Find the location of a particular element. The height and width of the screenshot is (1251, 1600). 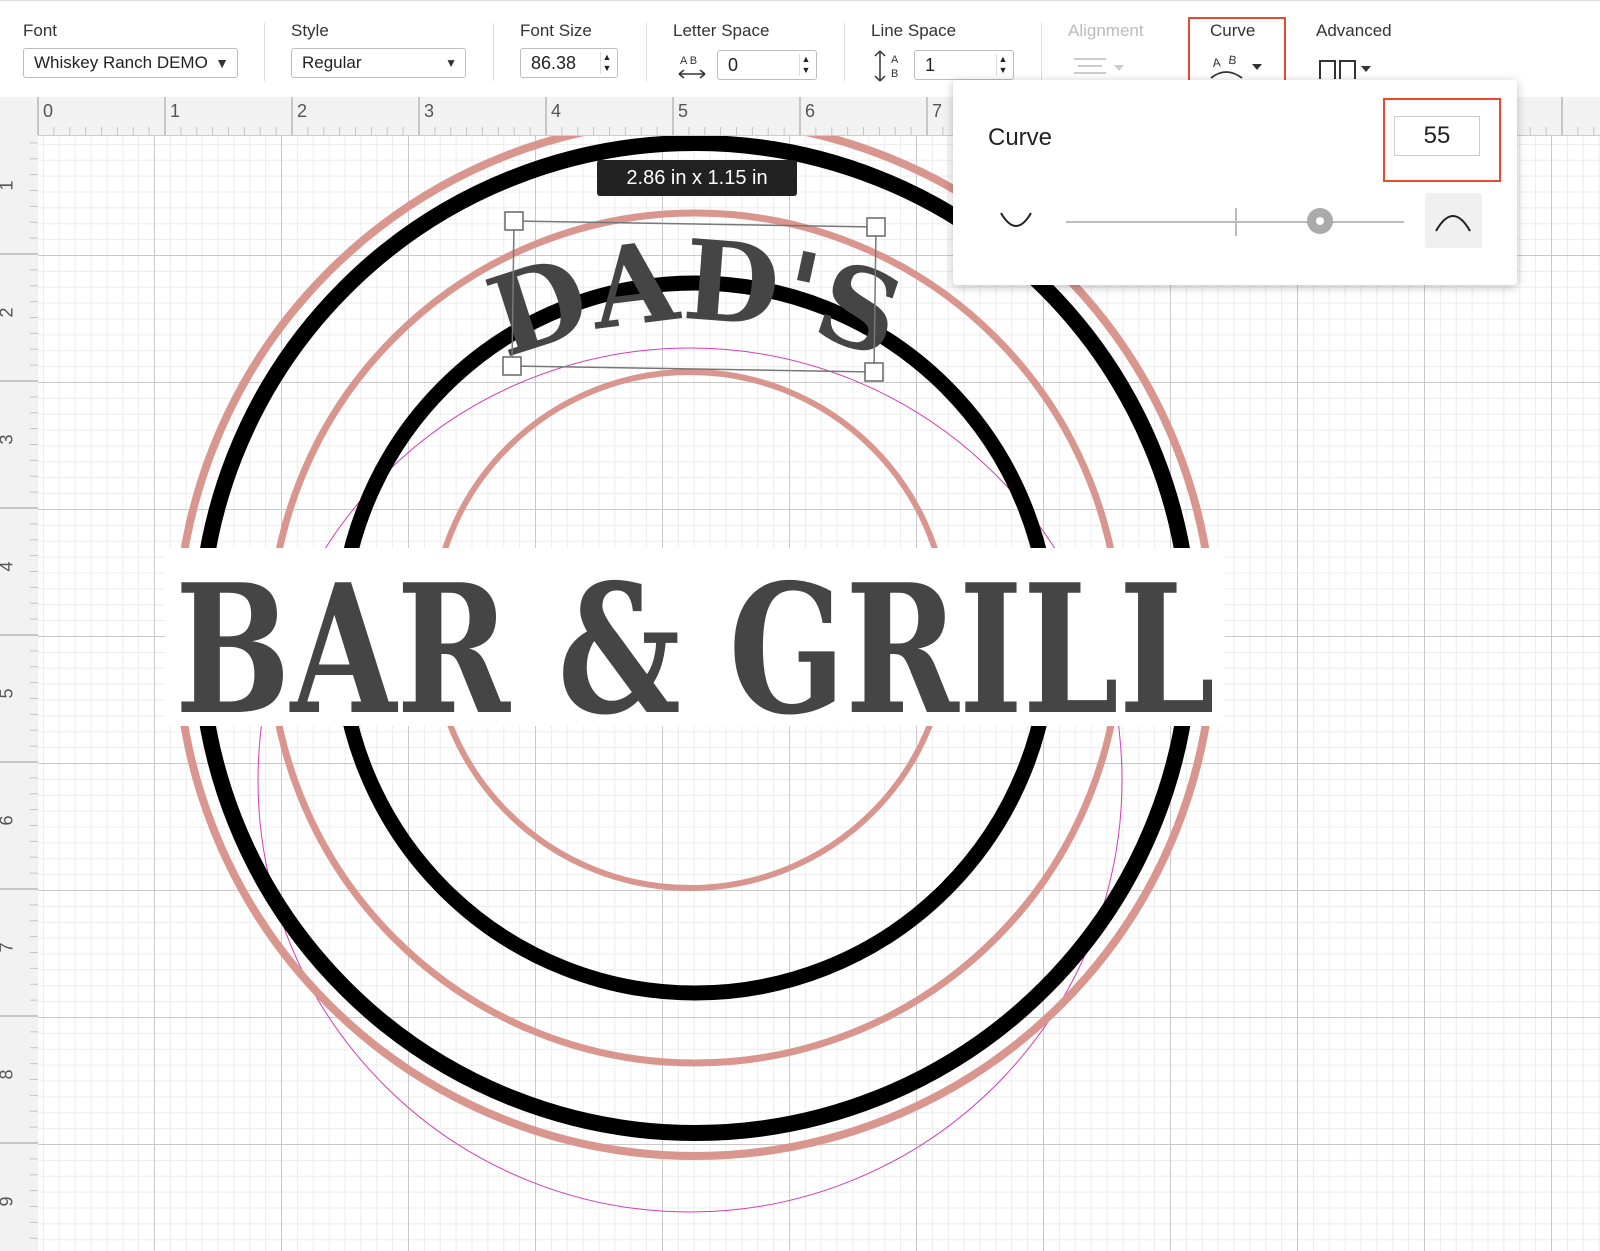

curve-popup: Curve is located at coordinates (1235, 182).